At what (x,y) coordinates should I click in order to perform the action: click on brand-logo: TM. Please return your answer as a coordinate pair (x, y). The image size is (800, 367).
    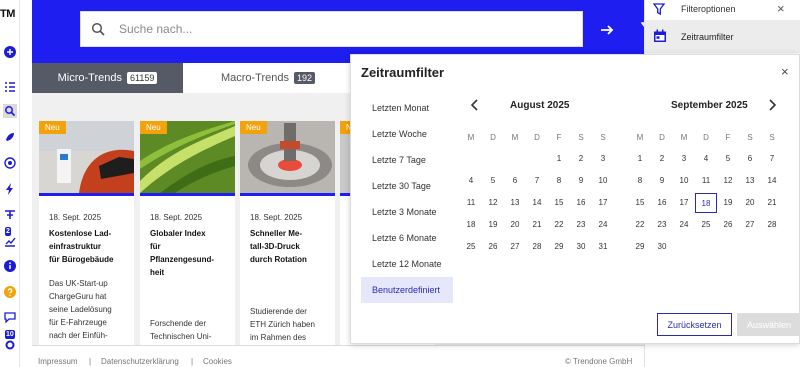
    Looking at the image, I should click on (7, 14).